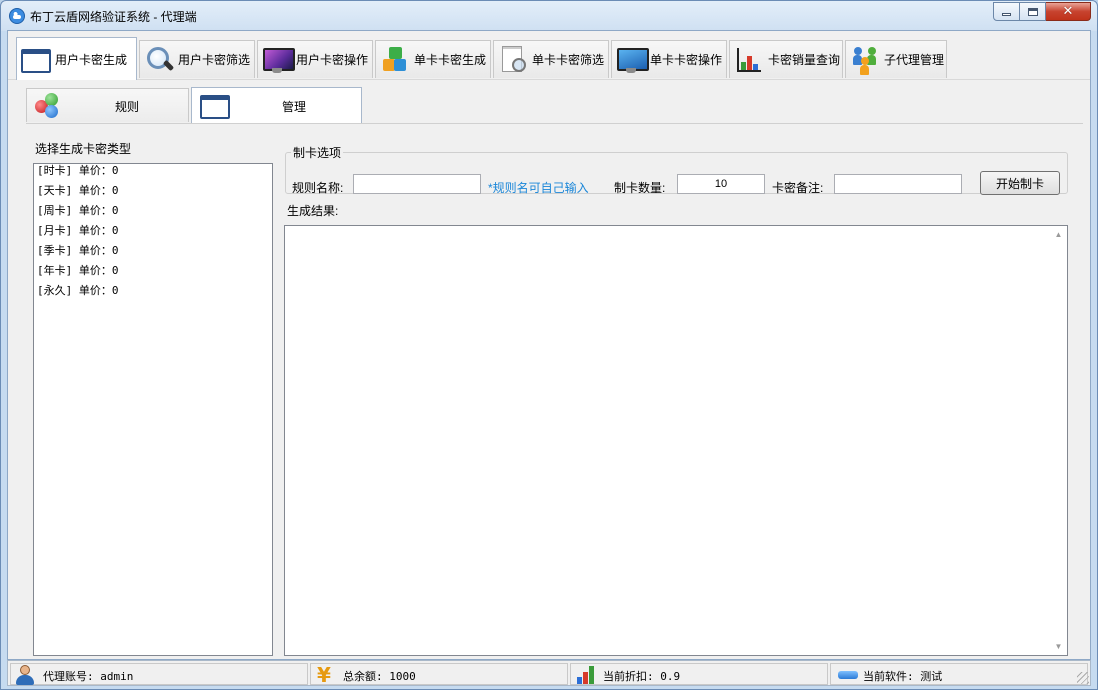  Describe the element at coordinates (640, 188) in the screenshot. I see `card-count-label: 制卡数量:` at that location.